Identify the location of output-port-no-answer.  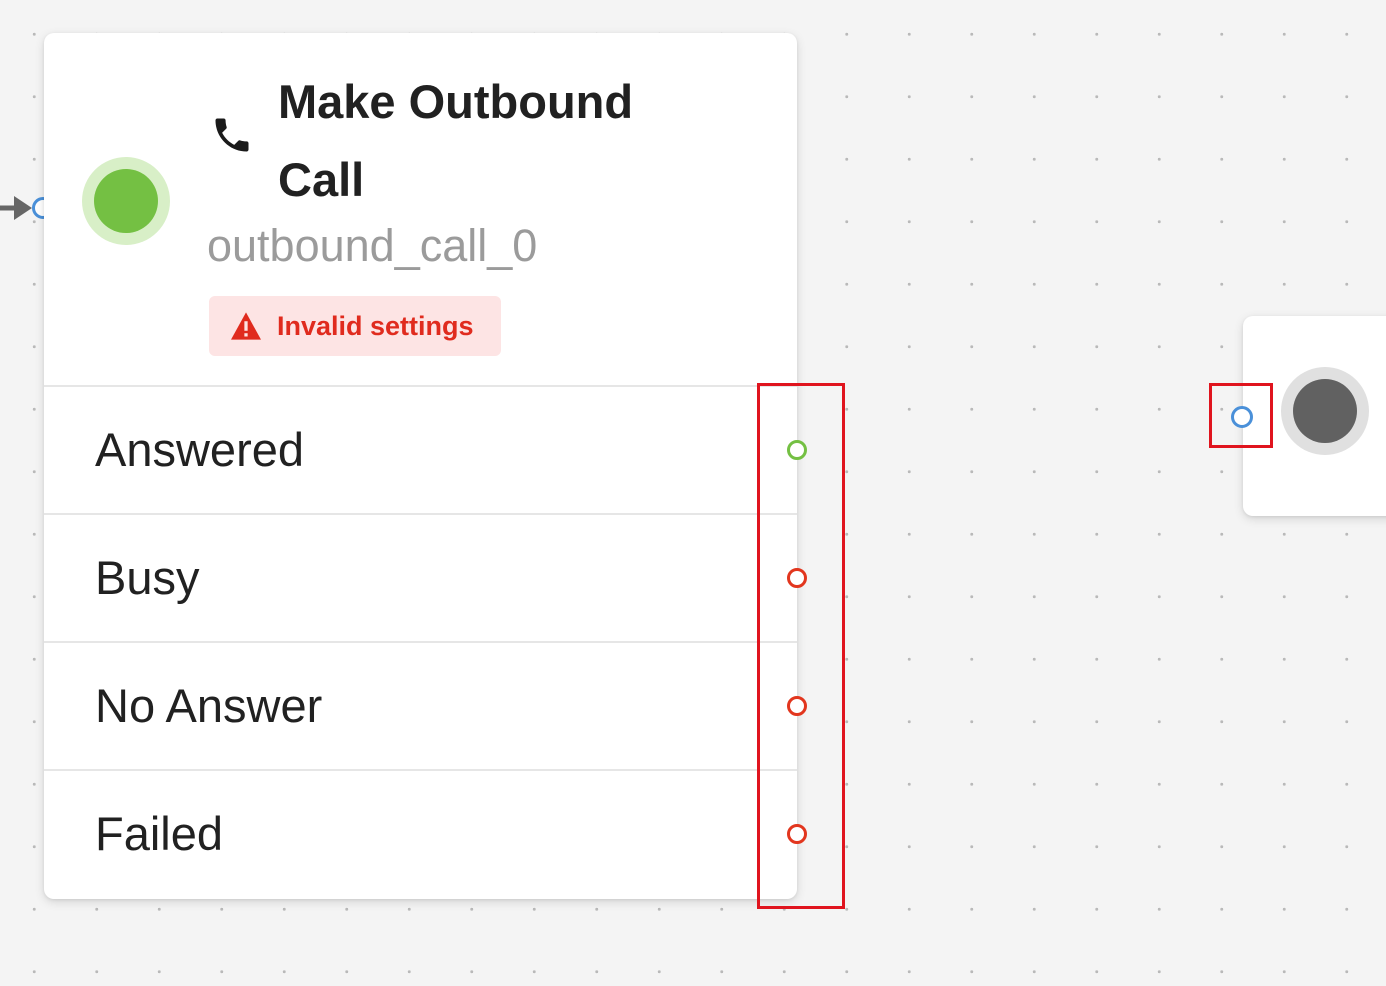
(797, 706).